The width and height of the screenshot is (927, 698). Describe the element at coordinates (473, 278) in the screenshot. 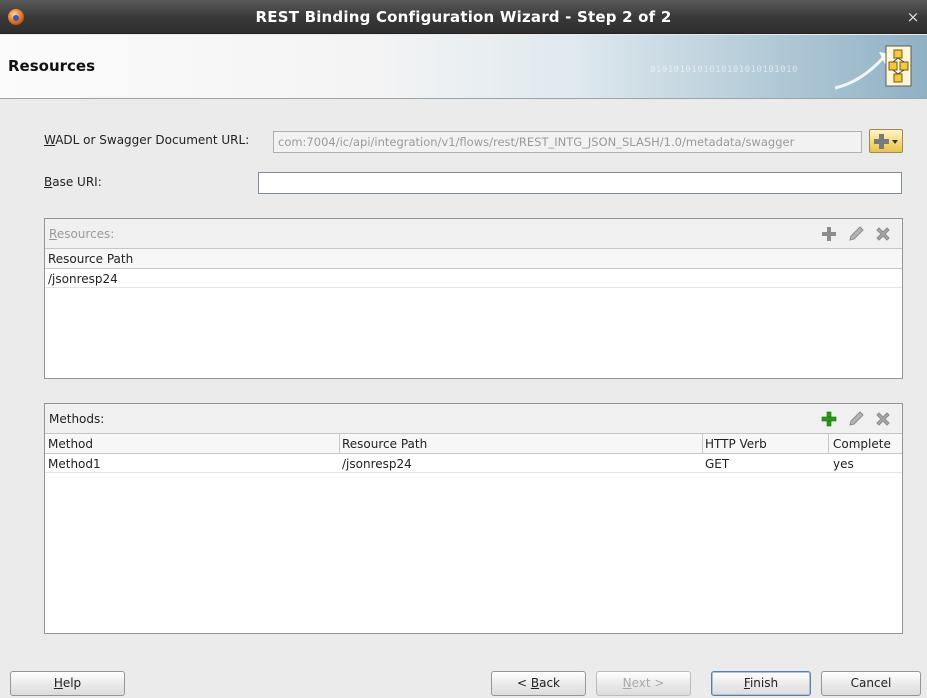

I see `table-row: /jsonresp24` at that location.